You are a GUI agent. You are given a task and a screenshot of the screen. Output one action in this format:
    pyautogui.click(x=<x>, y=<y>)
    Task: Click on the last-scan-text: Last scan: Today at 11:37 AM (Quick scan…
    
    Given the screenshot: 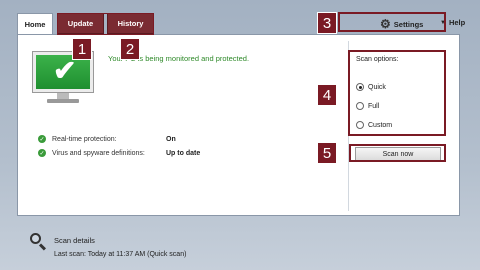 What is the action you would take?
    pyautogui.click(x=120, y=254)
    